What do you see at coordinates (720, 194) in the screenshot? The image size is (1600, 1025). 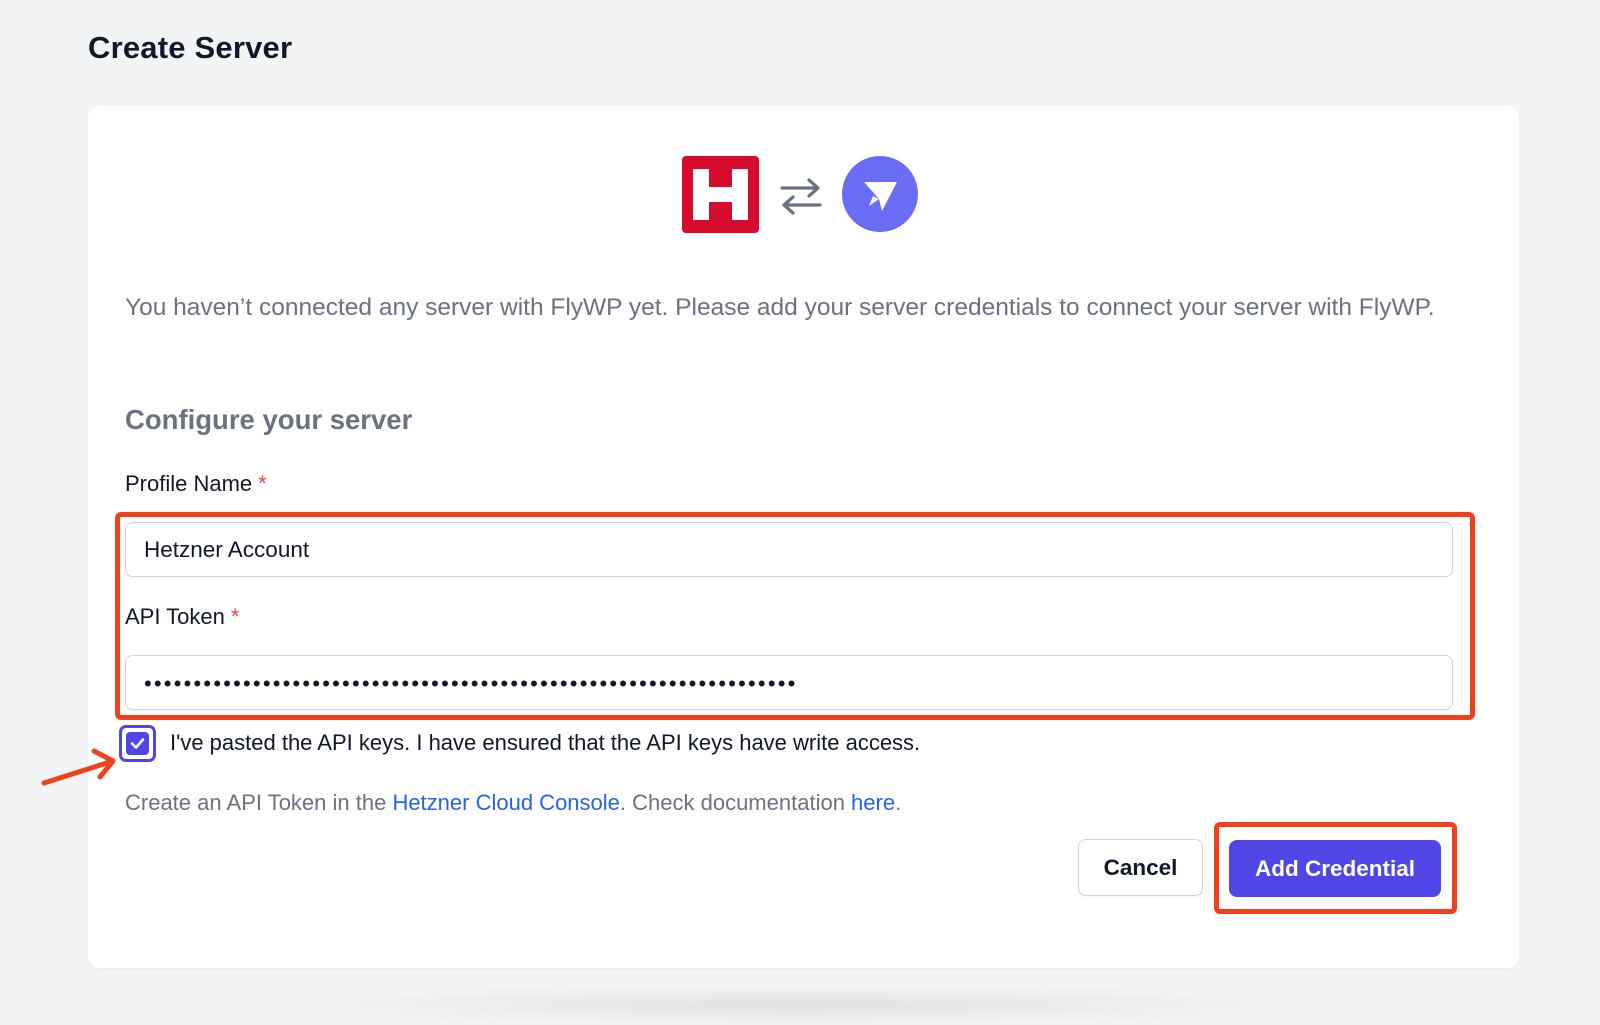 I see `hetzner-logo-icon` at bounding box center [720, 194].